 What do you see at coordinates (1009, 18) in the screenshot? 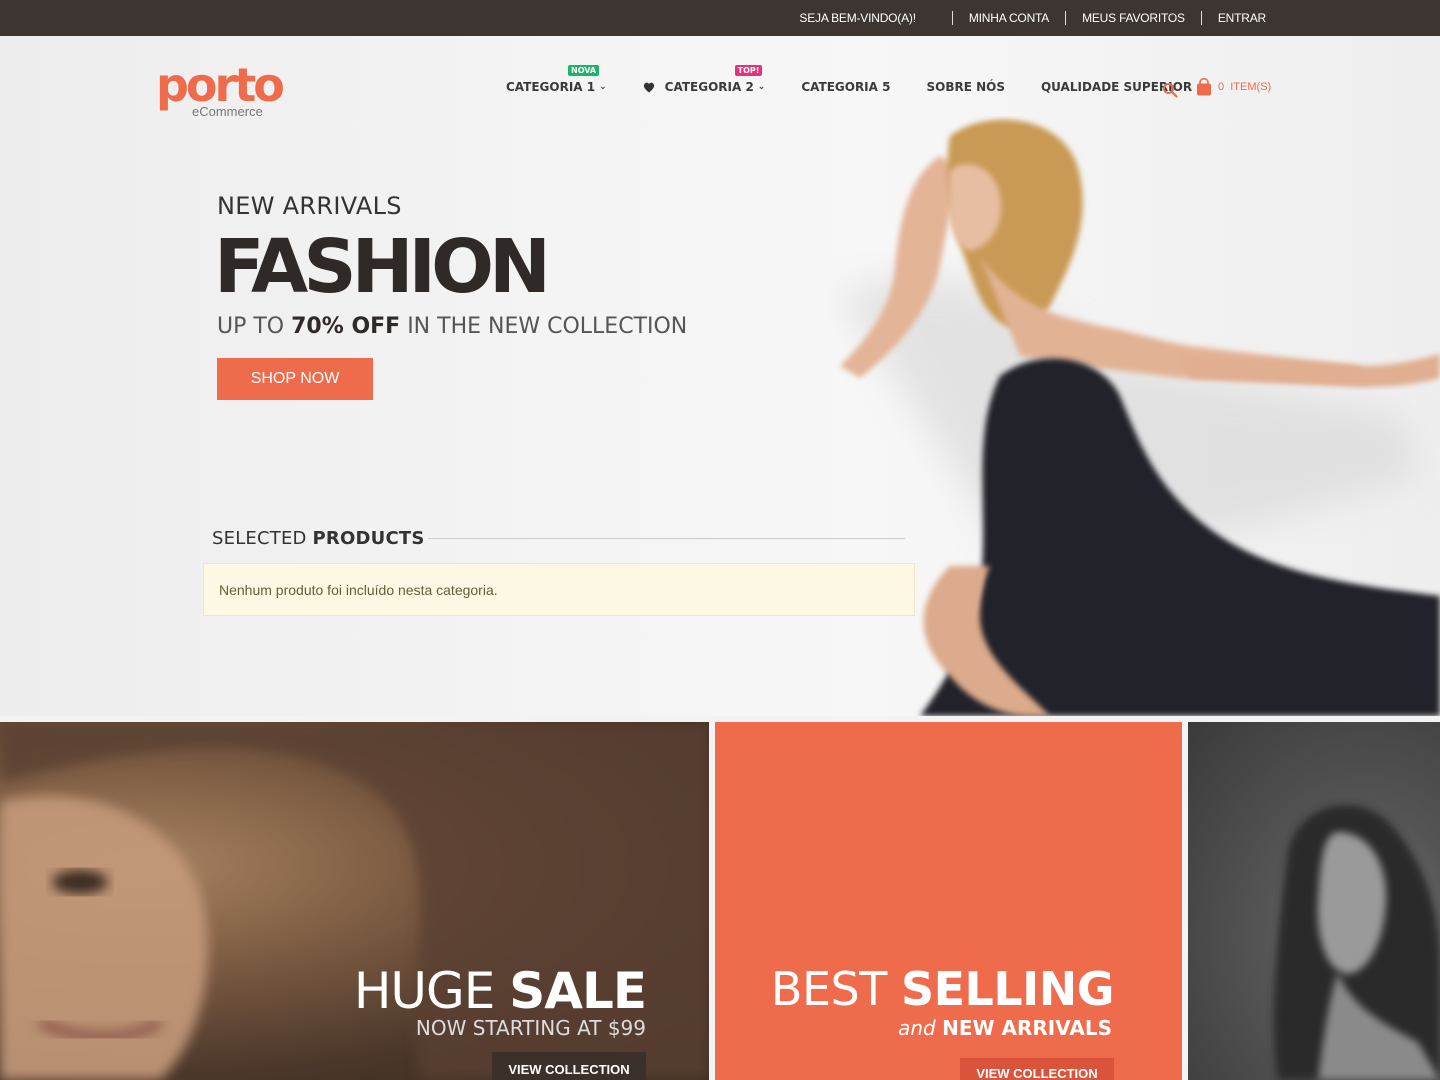
I see `link-my-account: MINHA CONTA` at bounding box center [1009, 18].